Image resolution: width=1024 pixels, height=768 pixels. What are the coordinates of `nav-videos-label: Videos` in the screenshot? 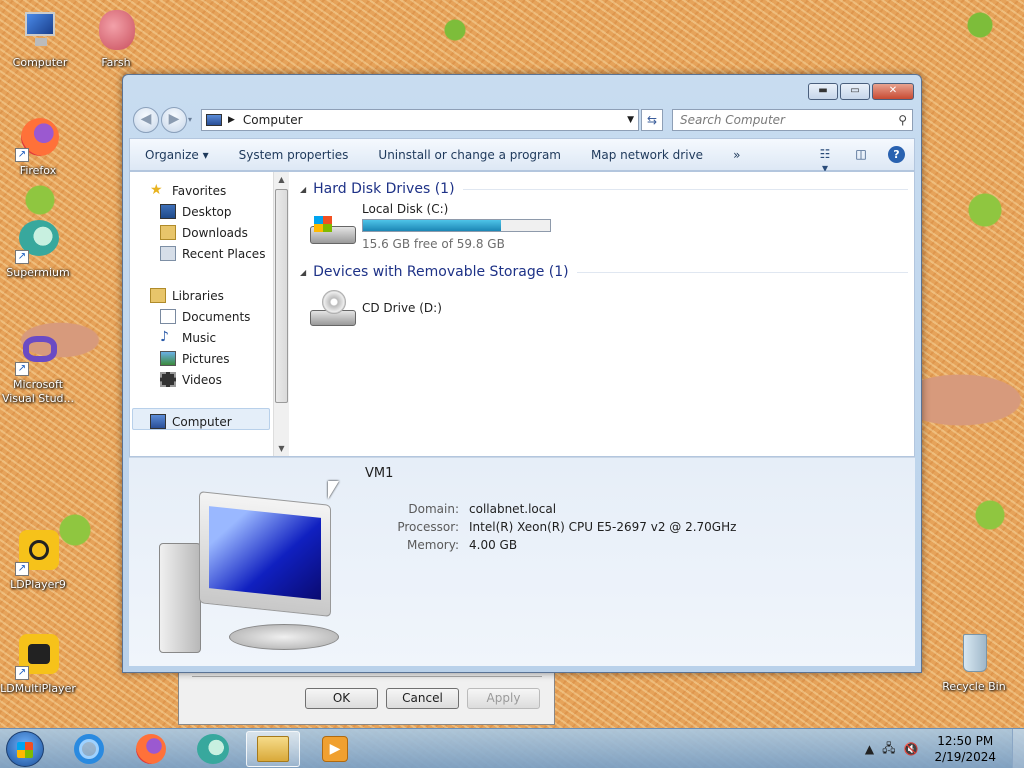 It's located at (202, 379).